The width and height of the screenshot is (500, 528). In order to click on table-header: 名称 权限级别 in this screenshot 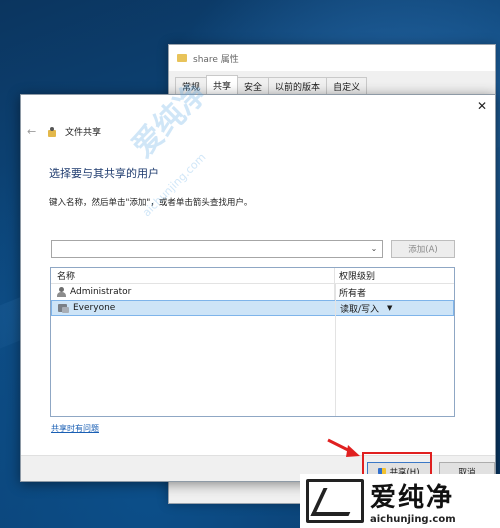, I will do `click(252, 276)`.